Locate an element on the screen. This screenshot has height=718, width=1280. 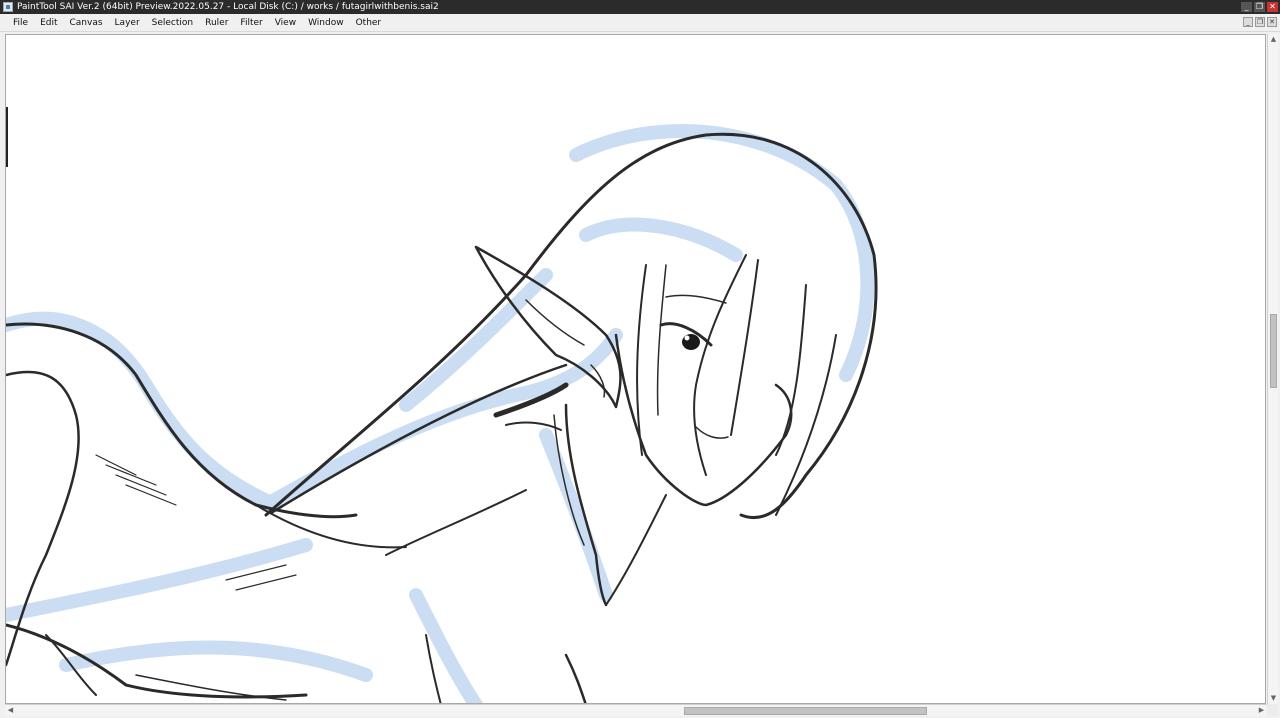
window-controls: _ ❐ ✕ is located at coordinates (1259, 7).